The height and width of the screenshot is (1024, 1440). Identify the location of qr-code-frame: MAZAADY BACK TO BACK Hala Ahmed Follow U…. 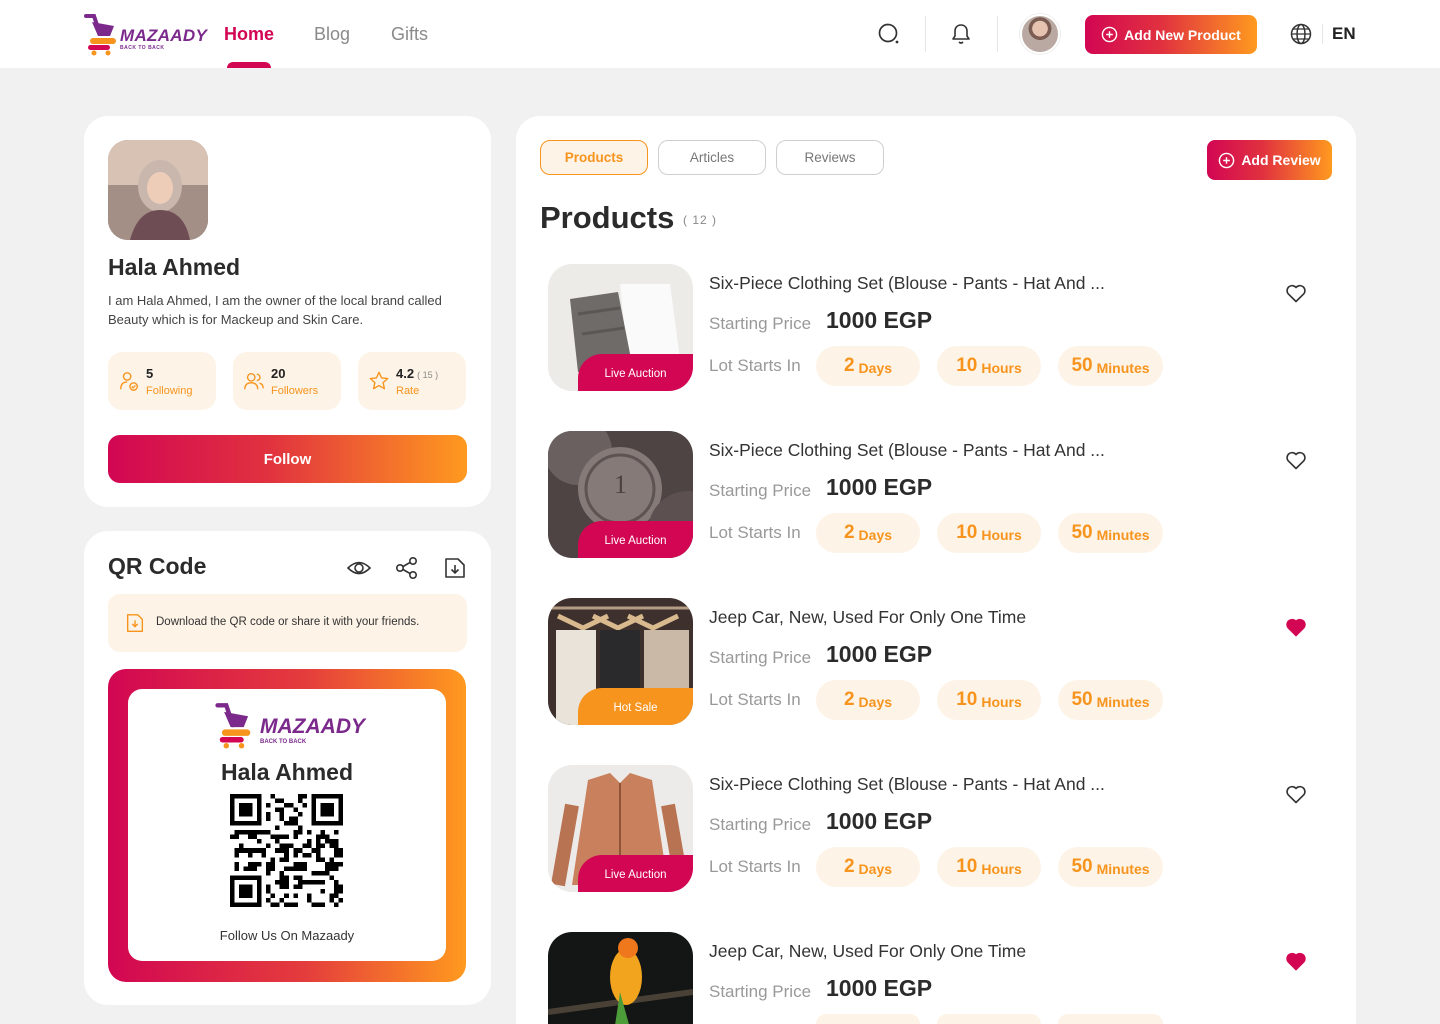
(287, 825).